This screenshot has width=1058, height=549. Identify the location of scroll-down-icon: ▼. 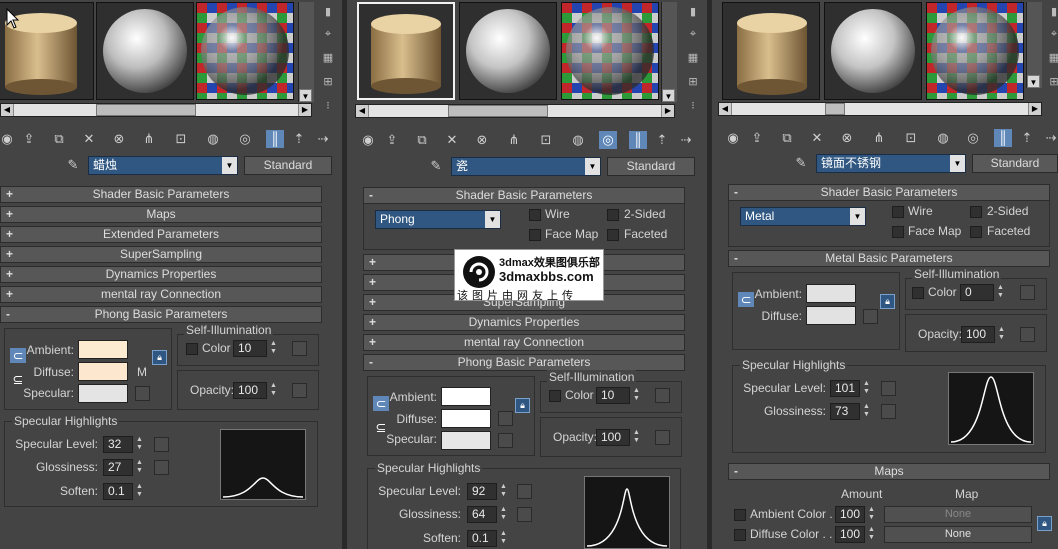
(668, 95).